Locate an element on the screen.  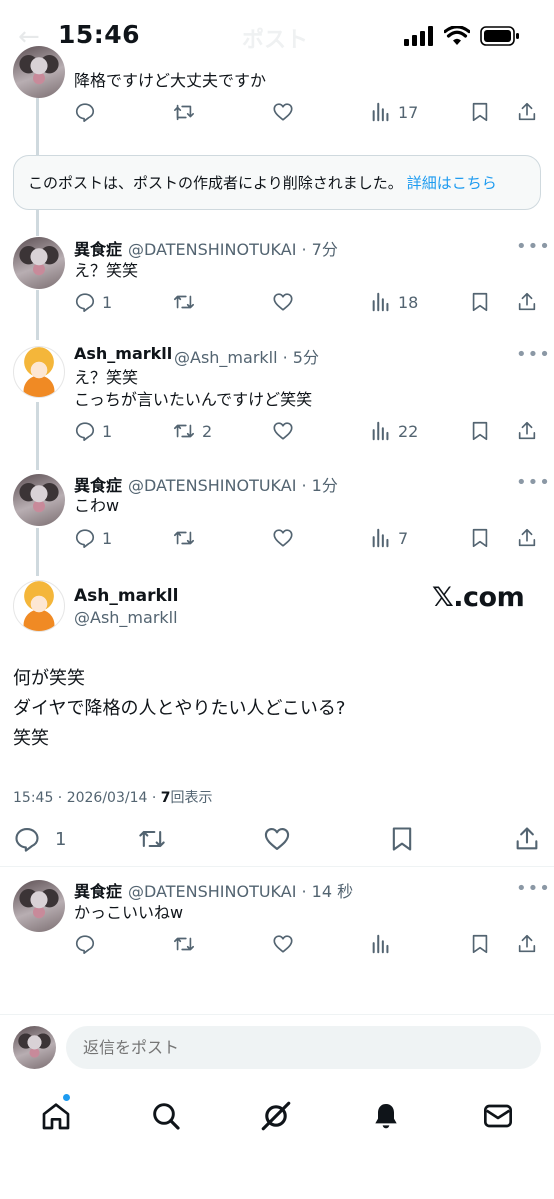
views-button: 7 is located at coordinates (389, 538).